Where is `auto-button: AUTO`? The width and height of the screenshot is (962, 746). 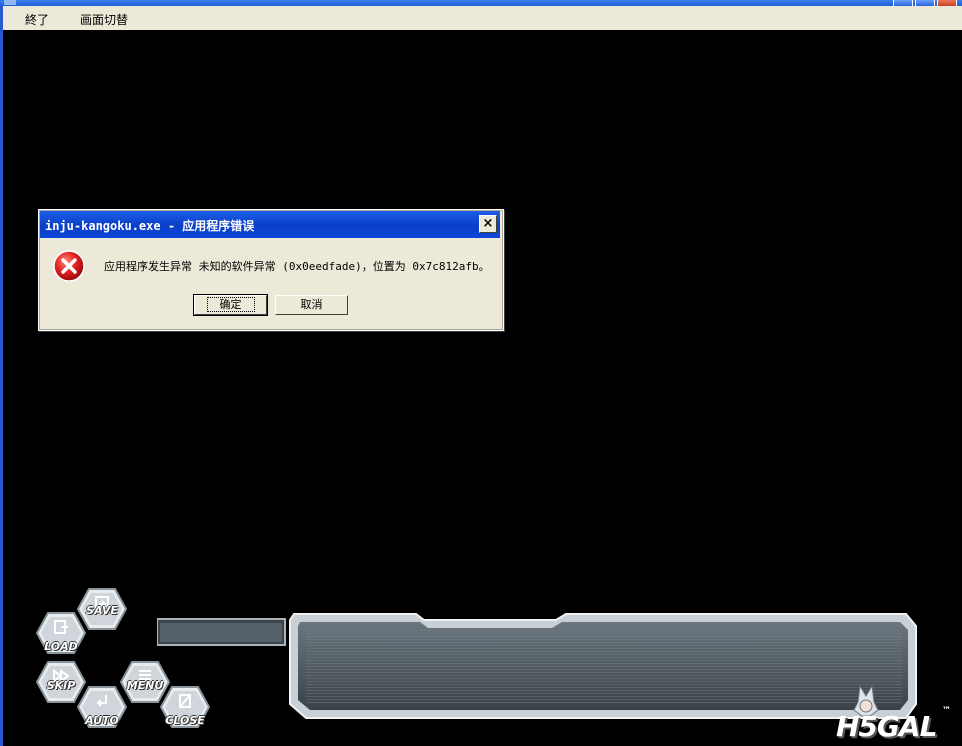 auto-button: AUTO is located at coordinates (102, 707).